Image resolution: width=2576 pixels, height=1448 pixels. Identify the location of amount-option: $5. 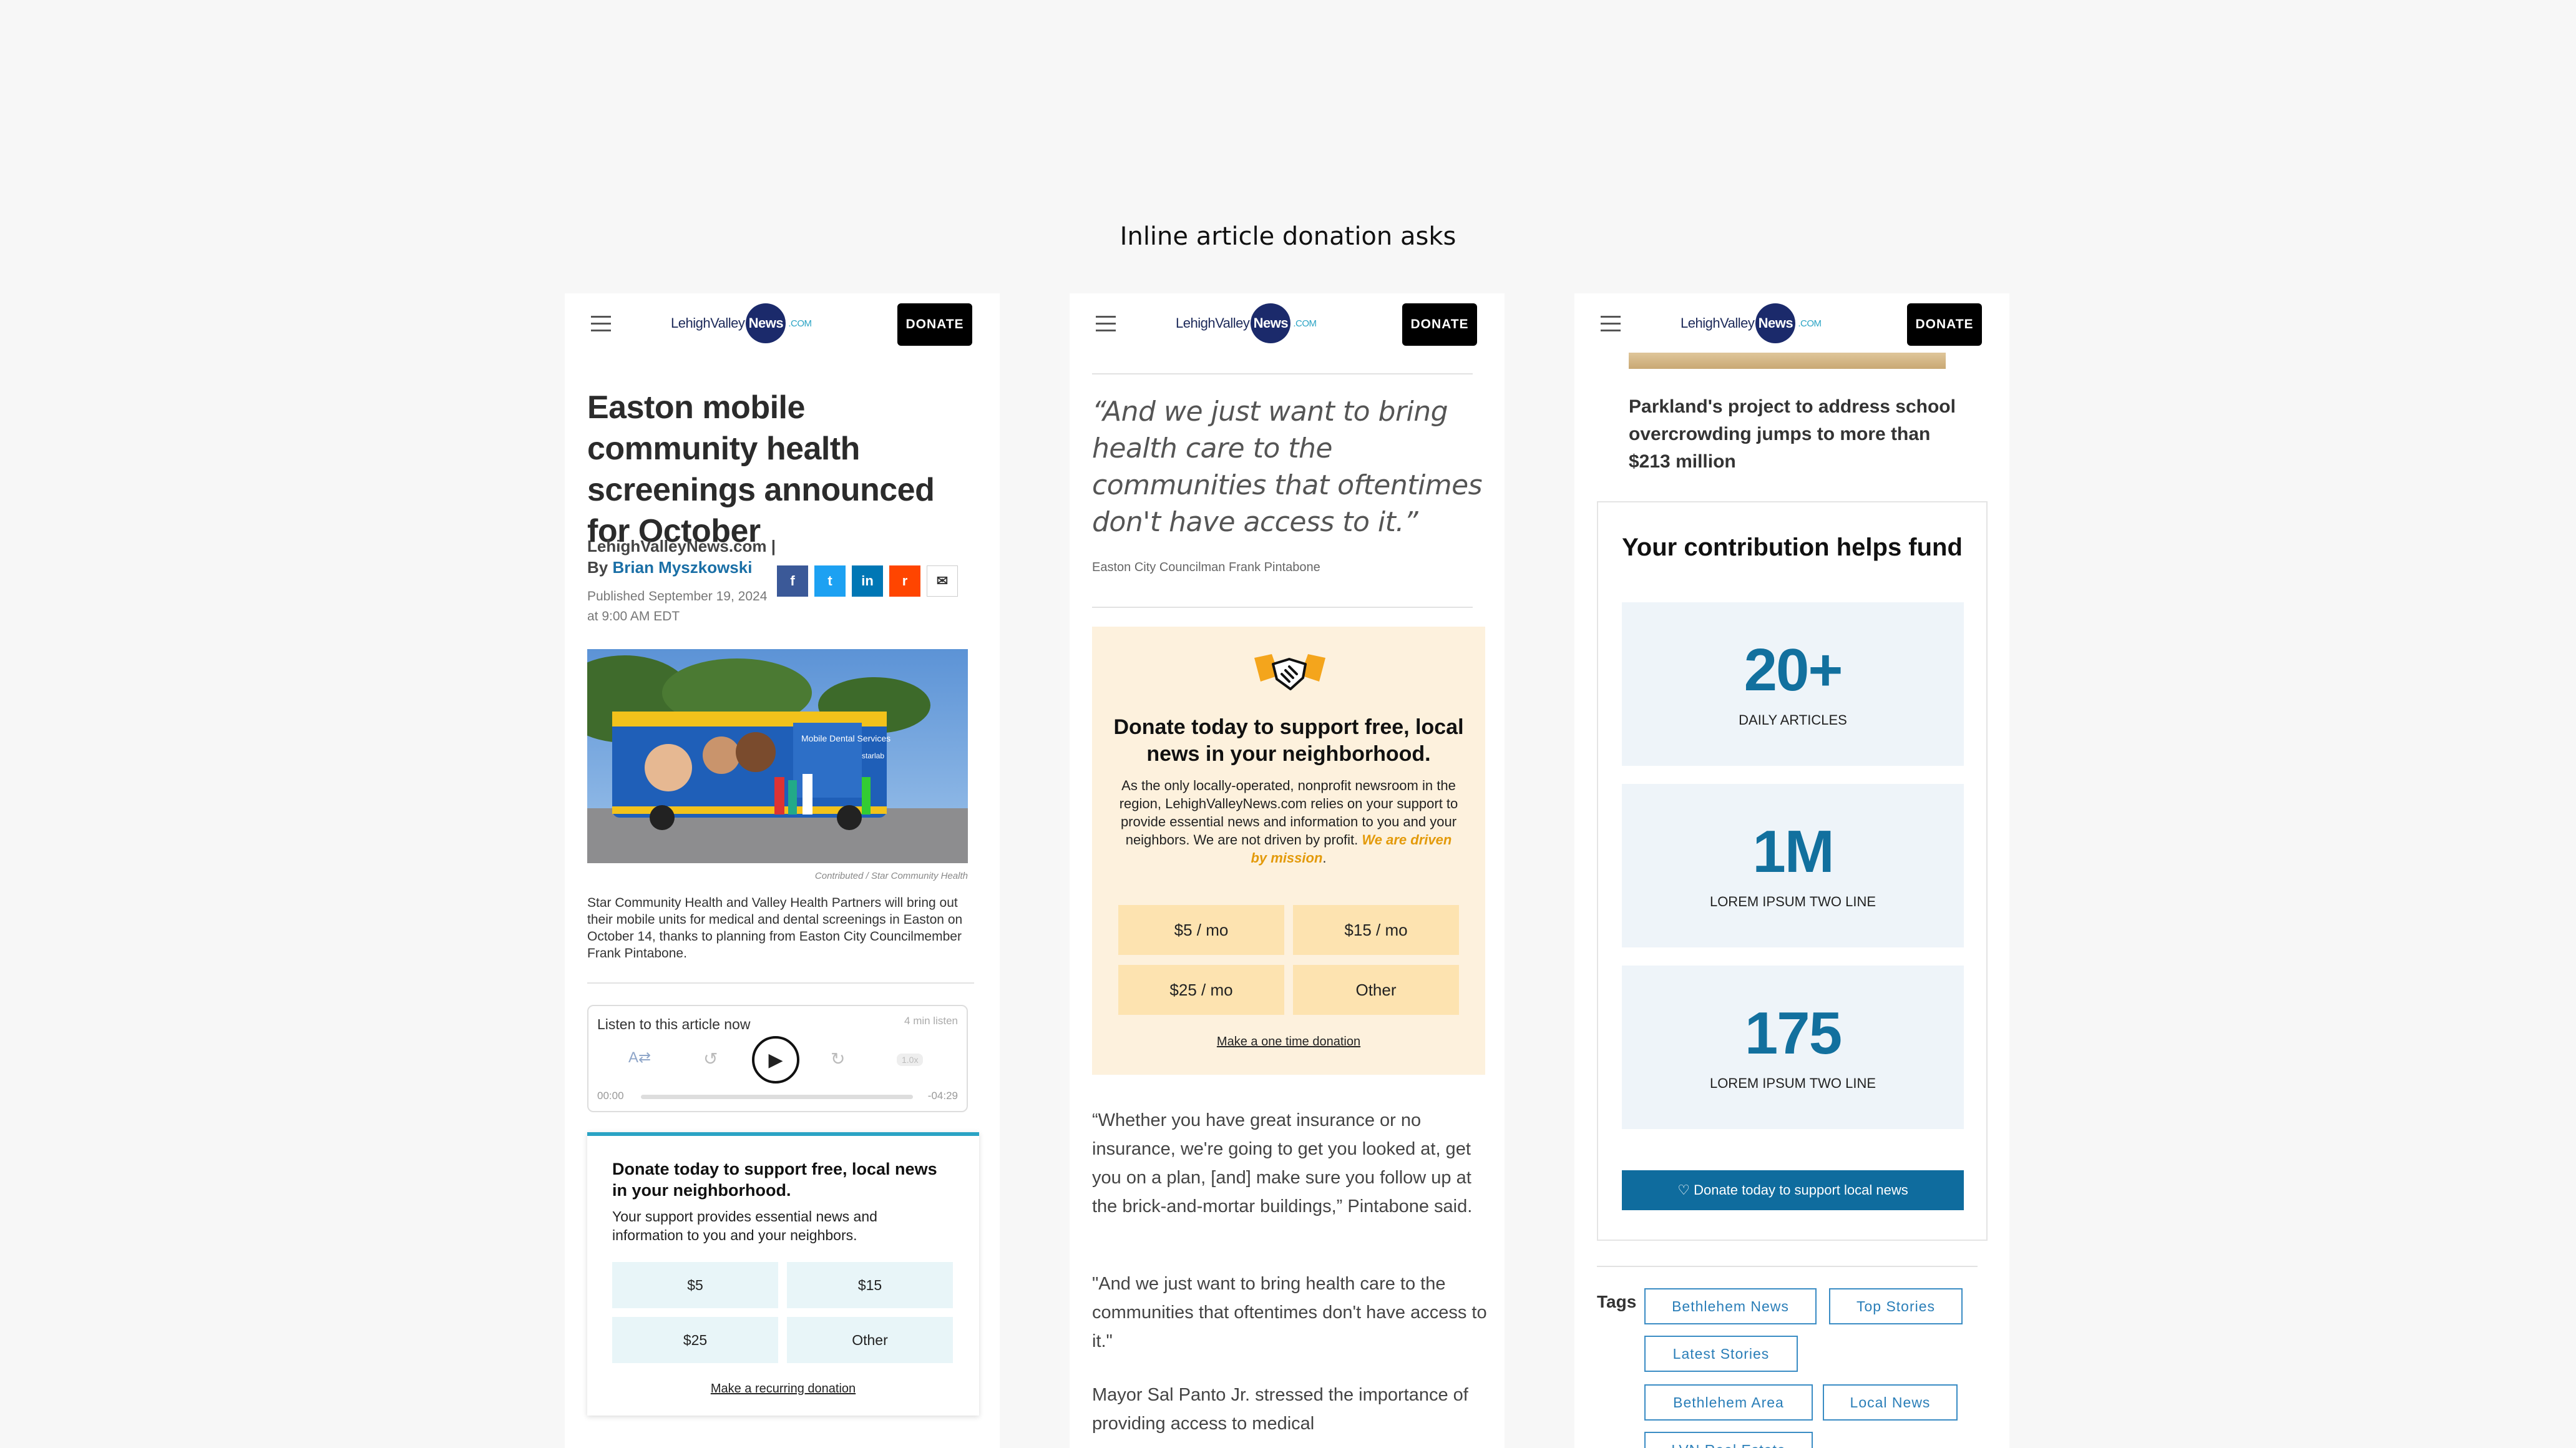
(695, 1285).